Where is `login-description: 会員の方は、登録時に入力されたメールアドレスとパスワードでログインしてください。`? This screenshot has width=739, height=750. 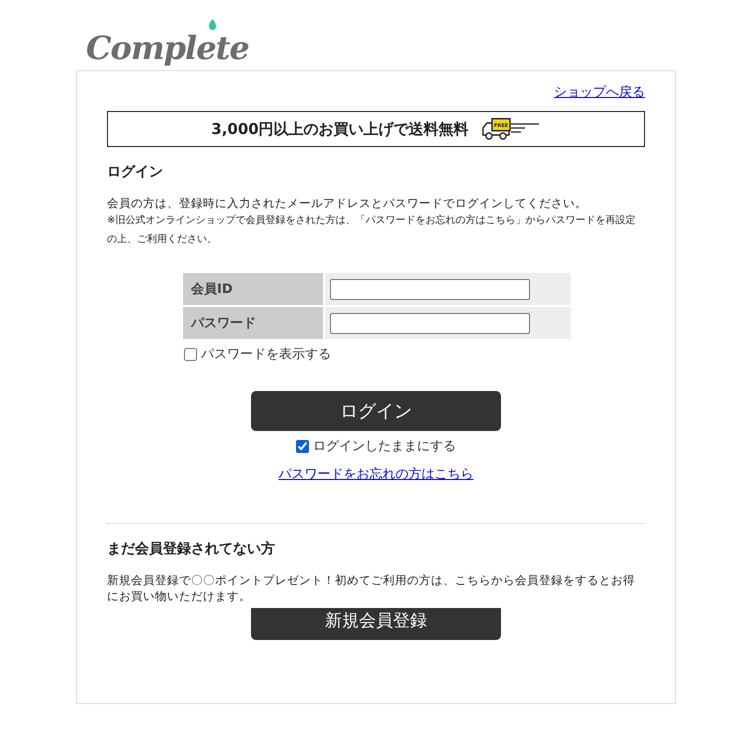
login-description: 会員の方は、登録時に入力されたメールアドレスとパスワードでログインしてください。 is located at coordinates (347, 203).